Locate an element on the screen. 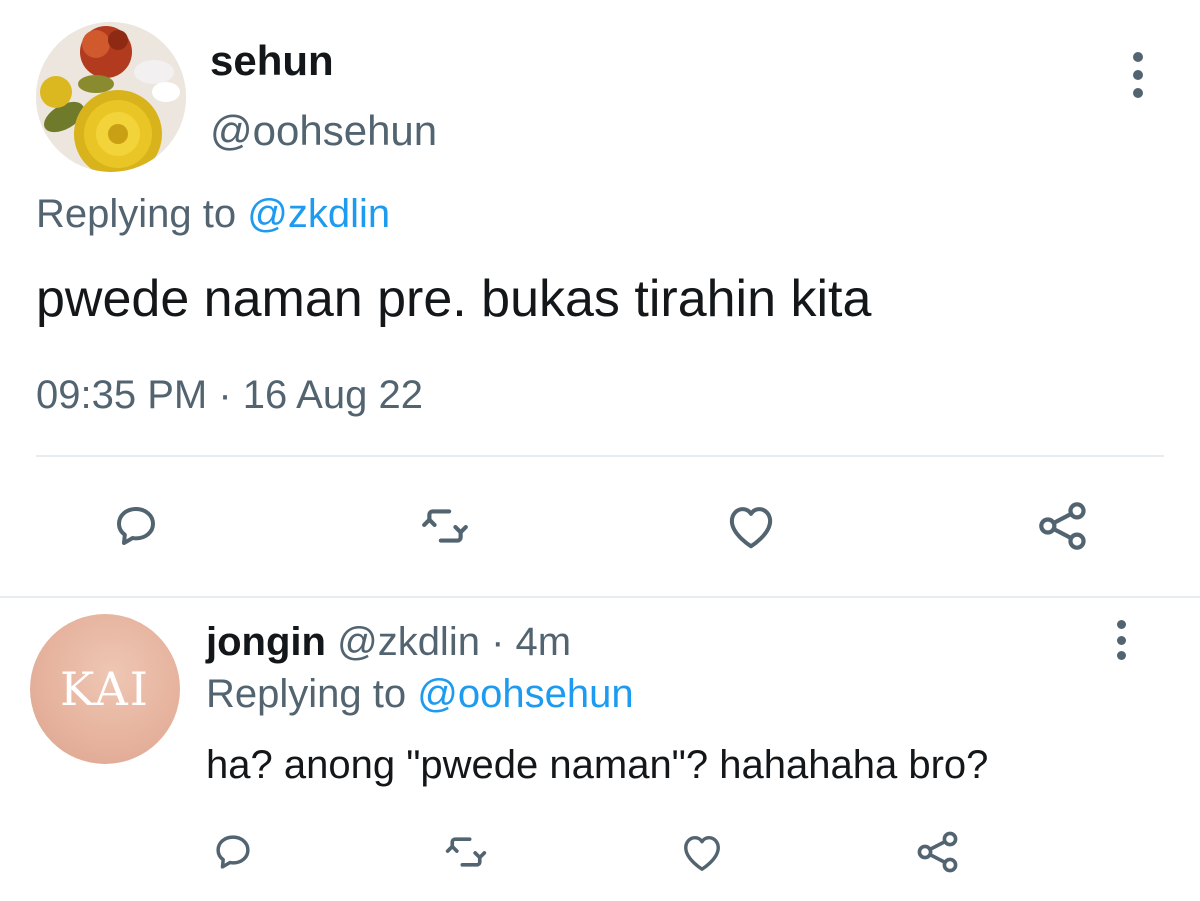 The image size is (1200, 901). tweet-timestamp: 09:35 PM · 16 Aug 22 is located at coordinates (229, 395).